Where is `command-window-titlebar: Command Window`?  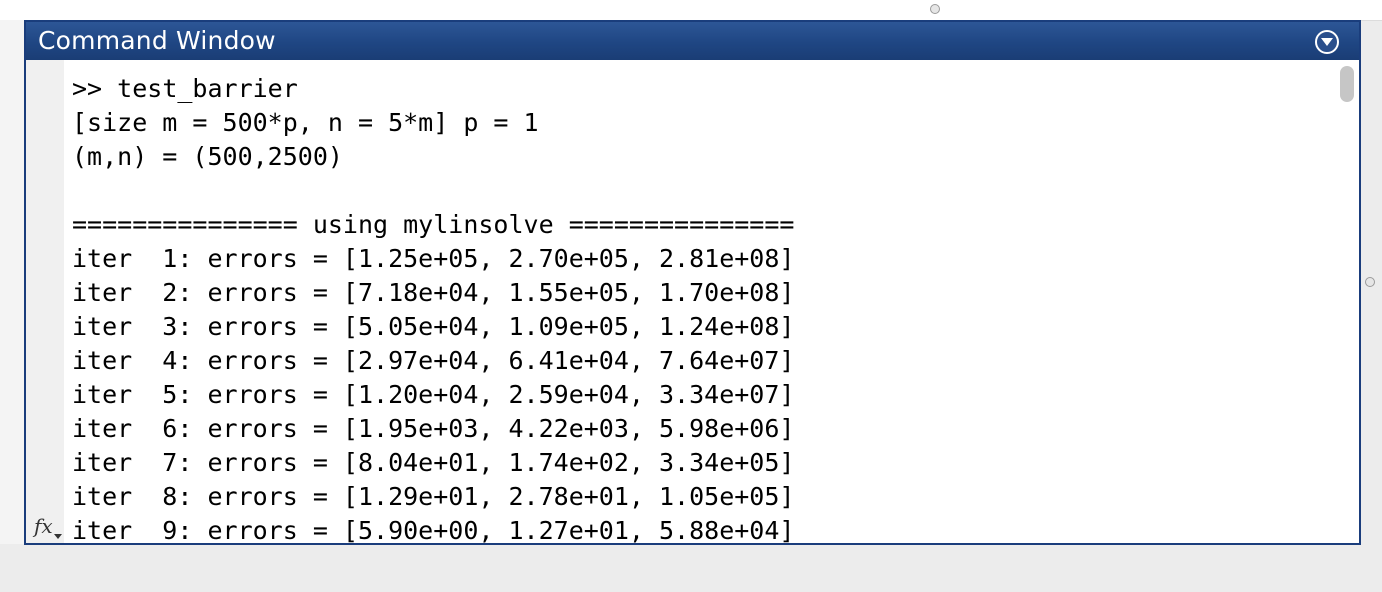 command-window-titlebar: Command Window is located at coordinates (692, 41).